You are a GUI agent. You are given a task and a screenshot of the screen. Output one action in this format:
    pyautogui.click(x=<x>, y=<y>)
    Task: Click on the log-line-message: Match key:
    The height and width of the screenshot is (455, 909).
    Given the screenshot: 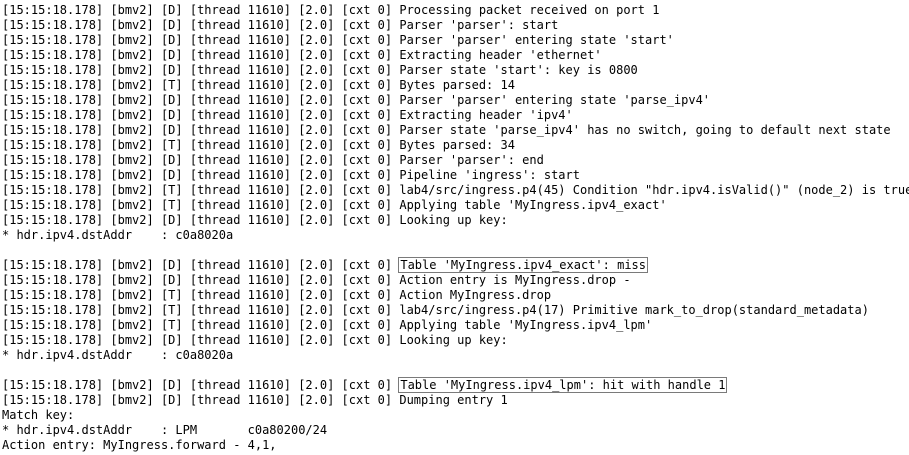 What is the action you would take?
    pyautogui.click(x=38, y=415)
    